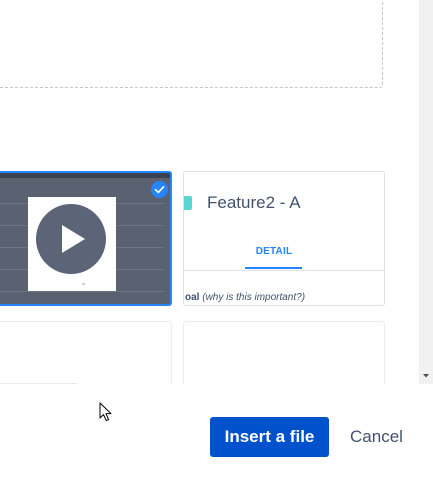 This screenshot has height=483, width=433. What do you see at coordinates (274, 251) in the screenshot?
I see `tab-detail: DETAIL` at bounding box center [274, 251].